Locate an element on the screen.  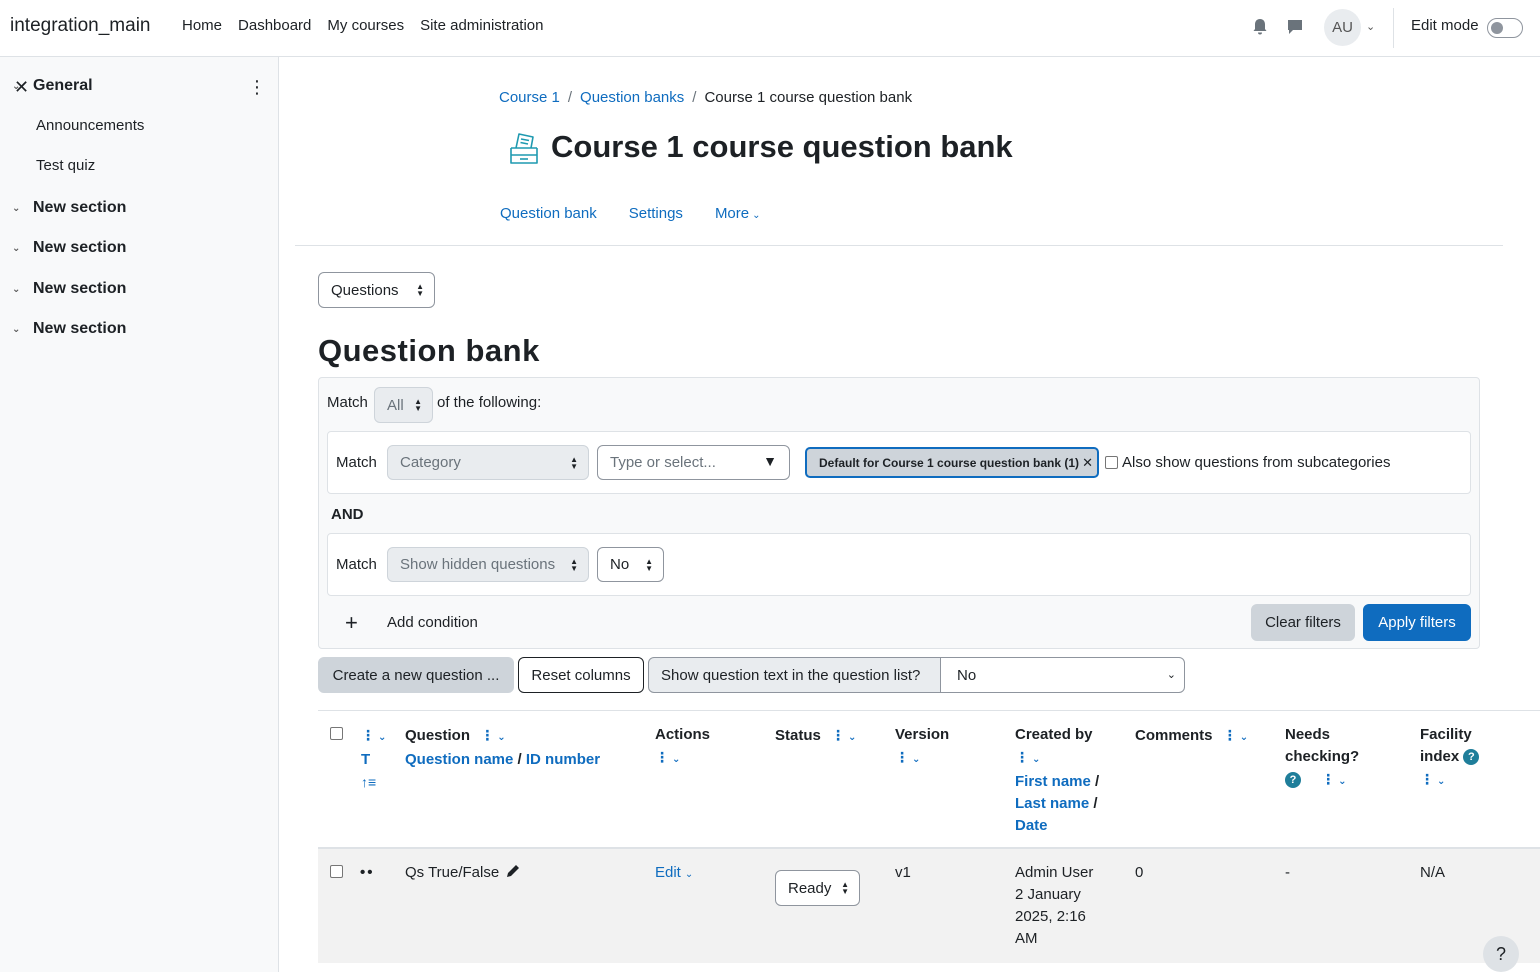
nav-dashboard: Dashboard is located at coordinates (274, 25).